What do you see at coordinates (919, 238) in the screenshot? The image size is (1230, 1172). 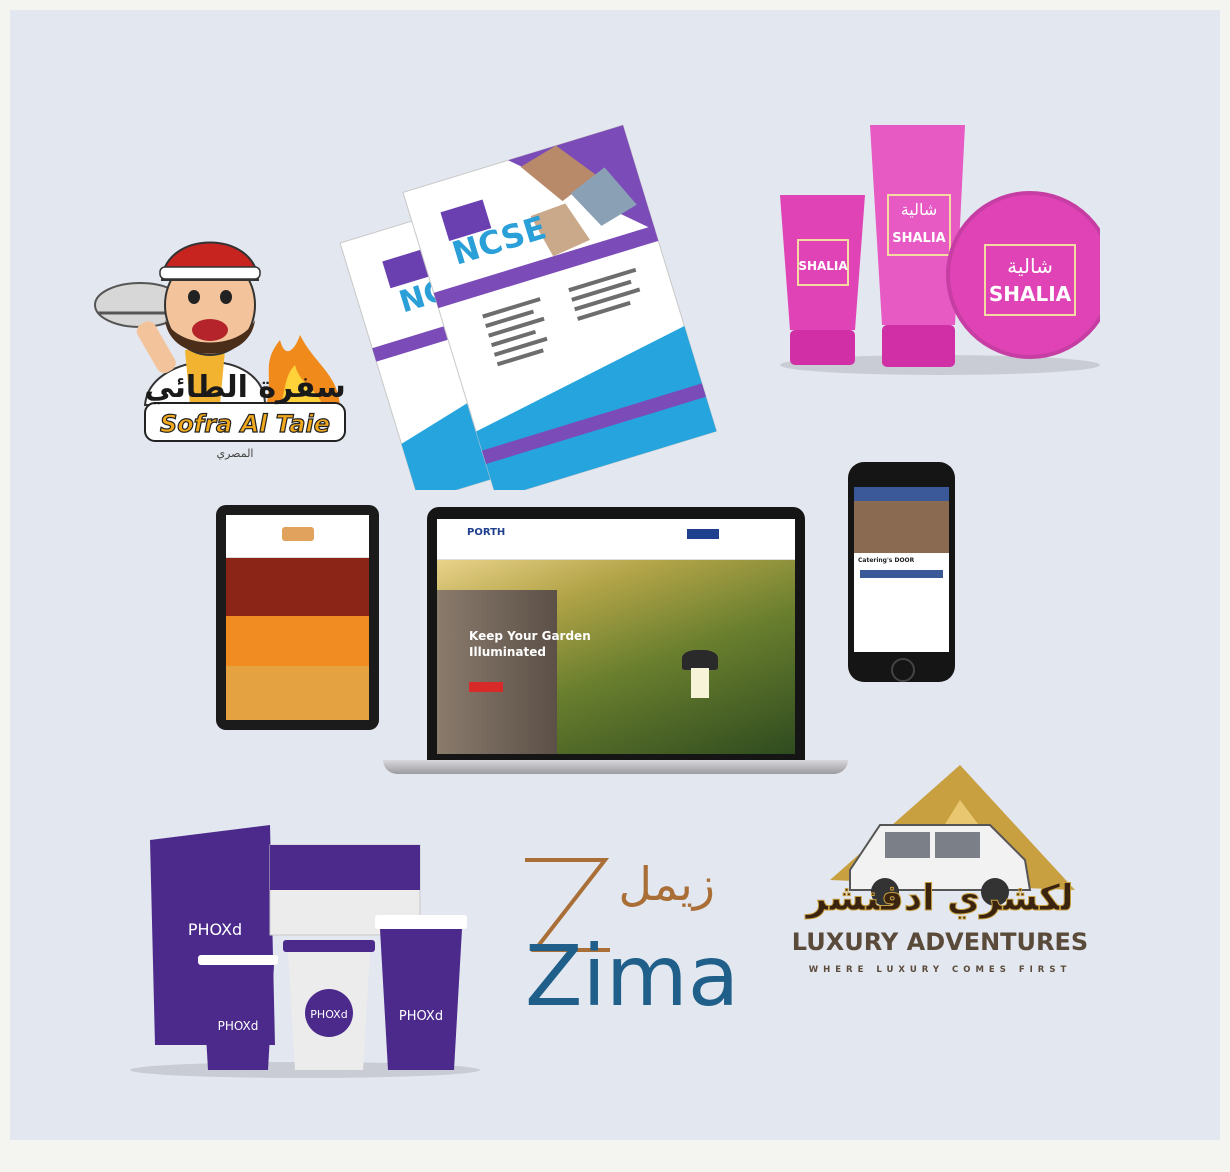 I see `shalia-tall-label: SHALIA` at bounding box center [919, 238].